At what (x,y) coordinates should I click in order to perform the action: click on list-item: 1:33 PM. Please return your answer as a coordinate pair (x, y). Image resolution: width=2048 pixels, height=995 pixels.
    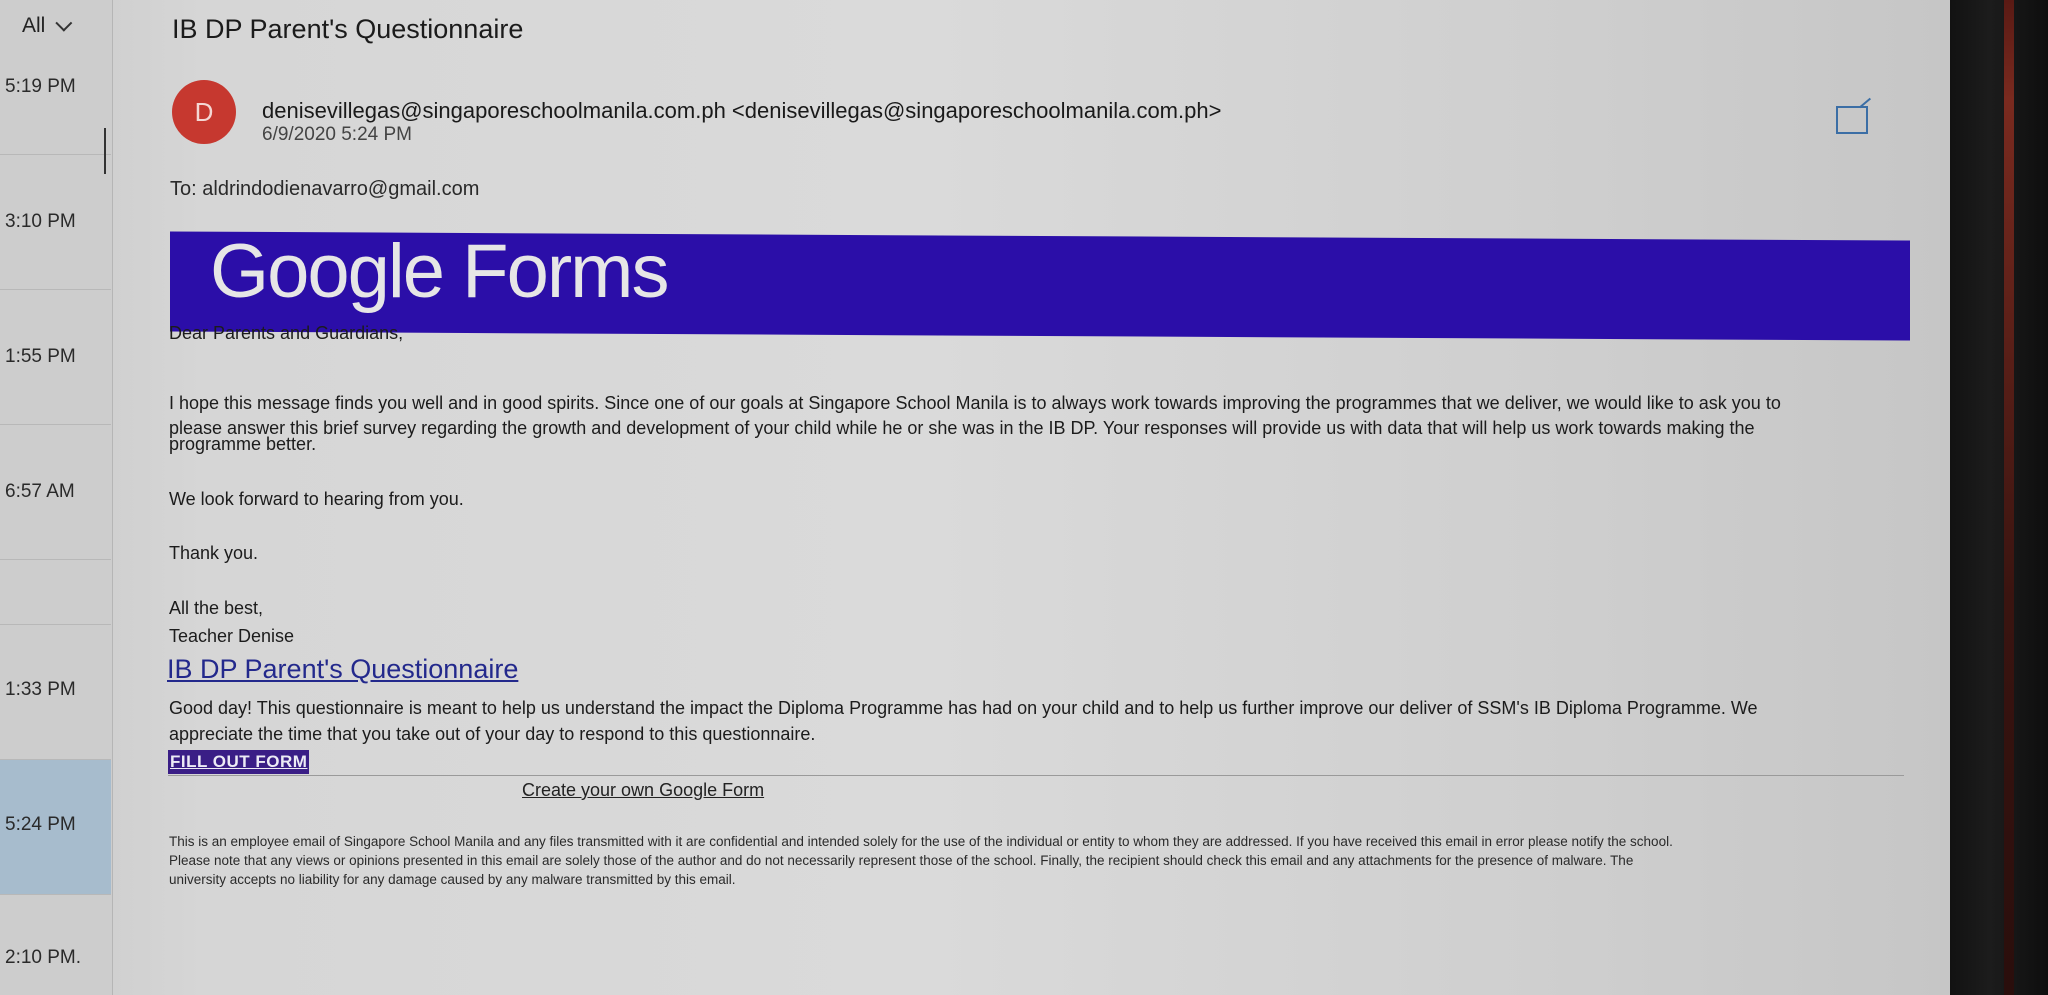
    Looking at the image, I should click on (55, 692).